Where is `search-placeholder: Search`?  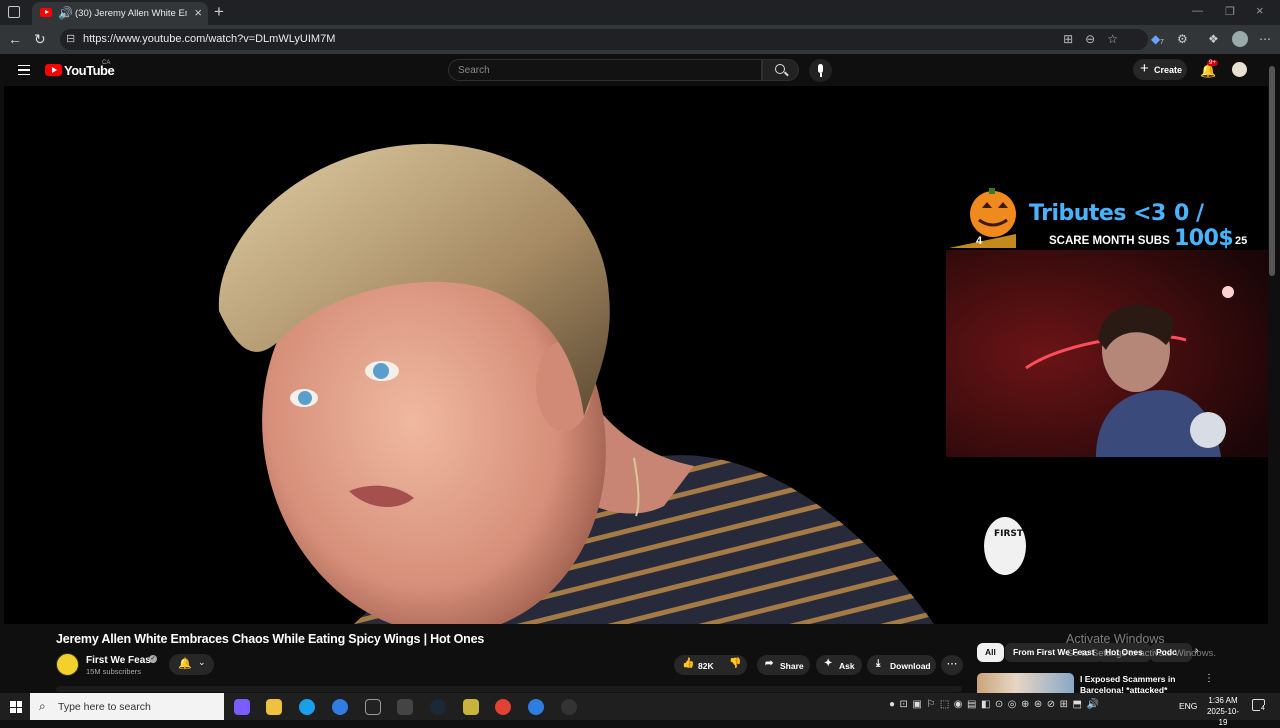
search-placeholder: Search is located at coordinates (474, 70).